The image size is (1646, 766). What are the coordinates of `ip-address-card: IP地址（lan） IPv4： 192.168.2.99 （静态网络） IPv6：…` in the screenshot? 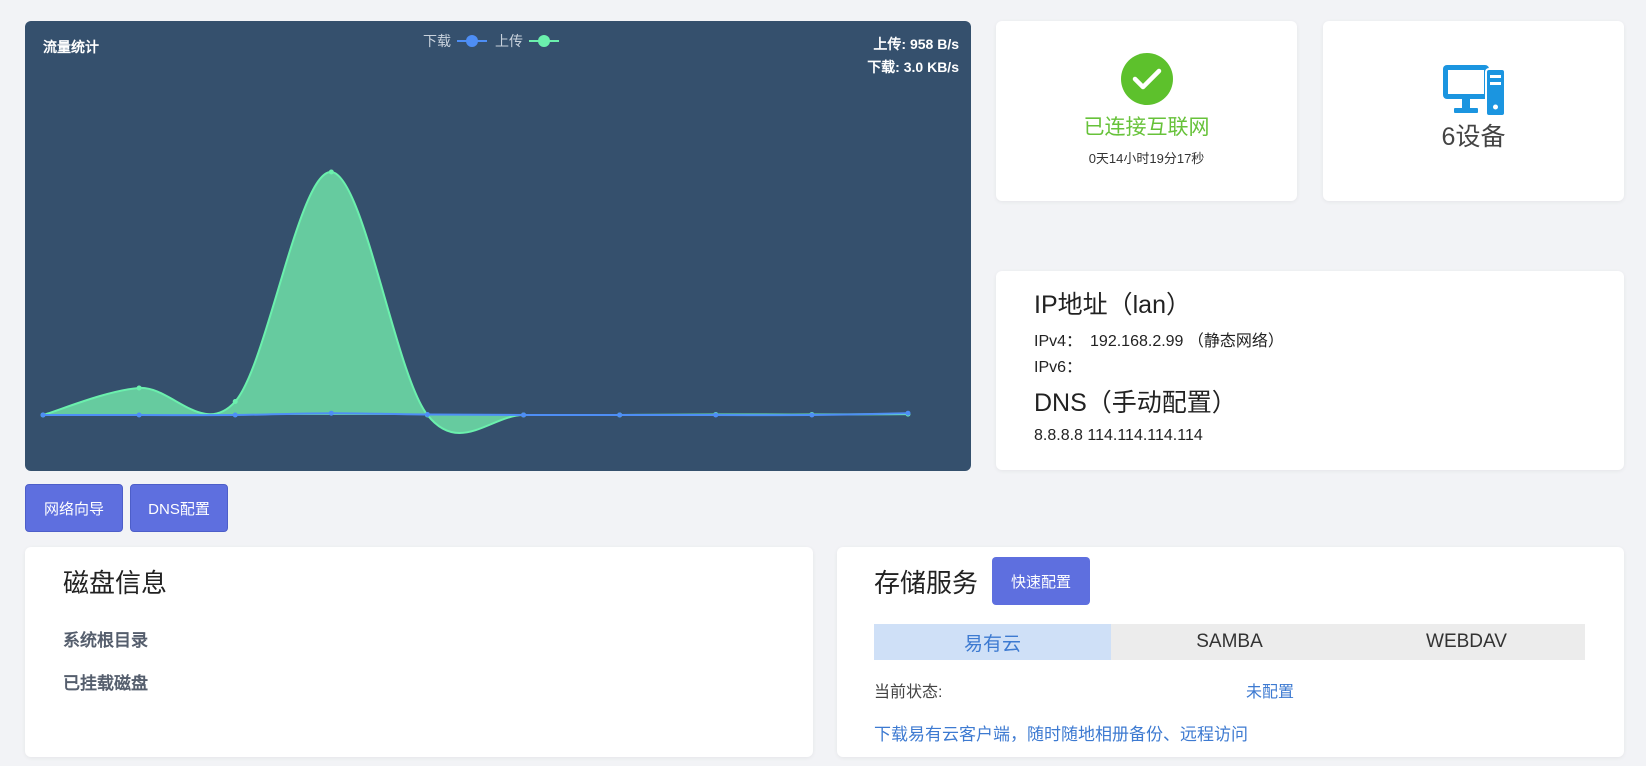 It's located at (1310, 370).